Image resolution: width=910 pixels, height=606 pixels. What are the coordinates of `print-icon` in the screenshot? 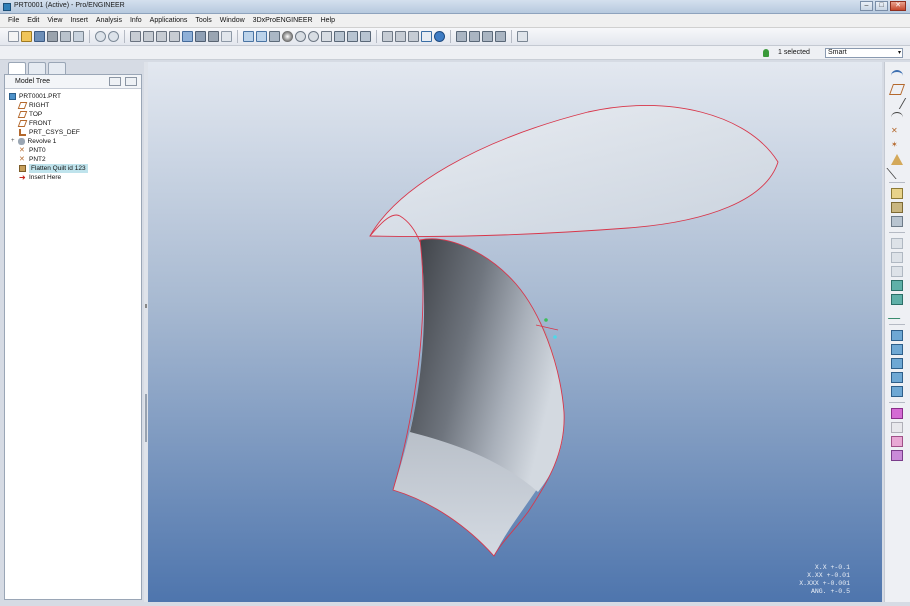 It's located at (52, 36).